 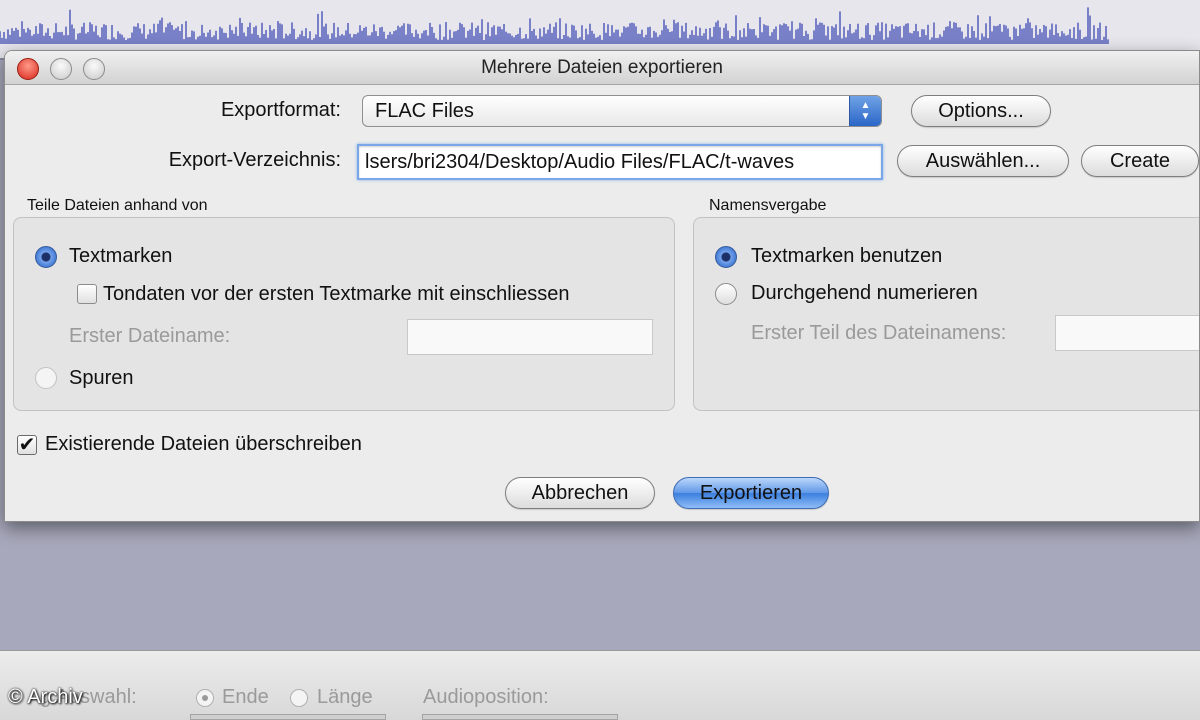 What do you see at coordinates (726, 257) in the screenshot?
I see `use-markers-radio` at bounding box center [726, 257].